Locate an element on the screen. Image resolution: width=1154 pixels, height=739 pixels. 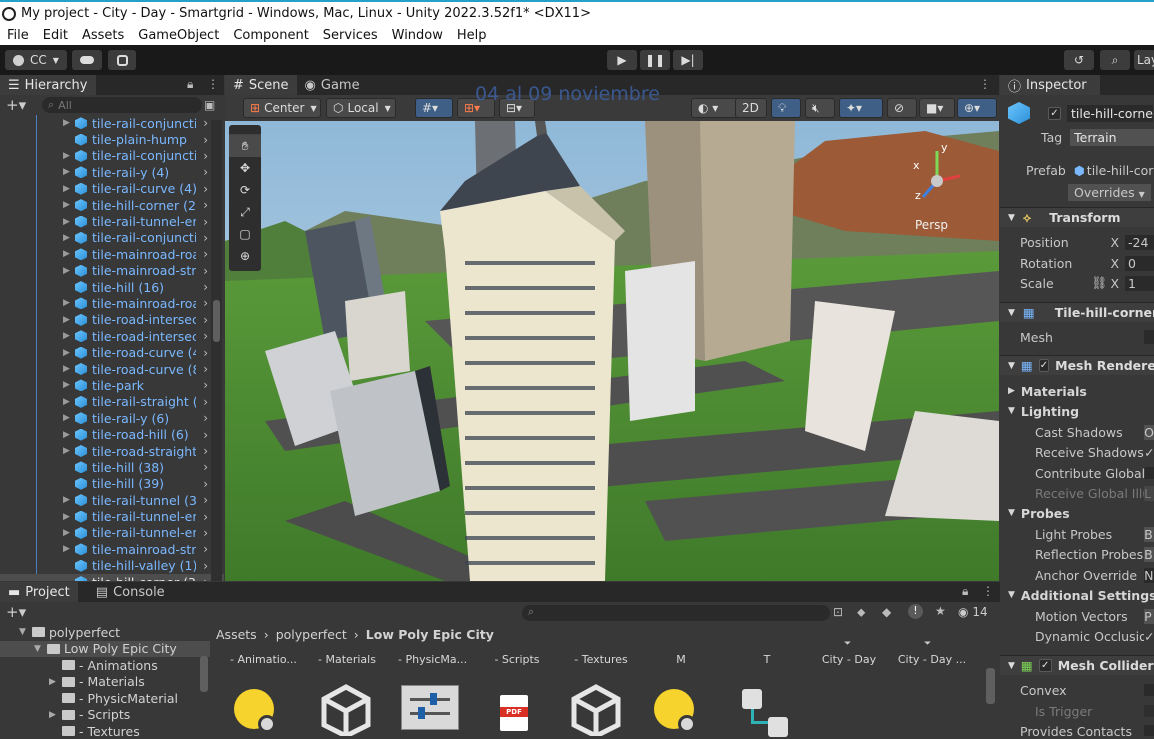
dynamic-occlusion-checkbox: ✓ is located at coordinates (1149, 636).